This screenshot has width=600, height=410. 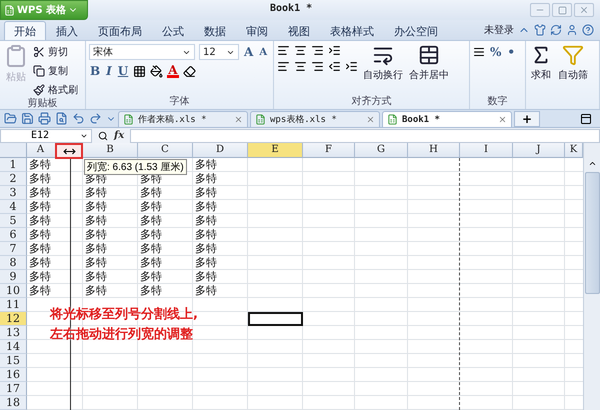 I want to click on ribbon-tab: 审阅, so click(x=257, y=30).